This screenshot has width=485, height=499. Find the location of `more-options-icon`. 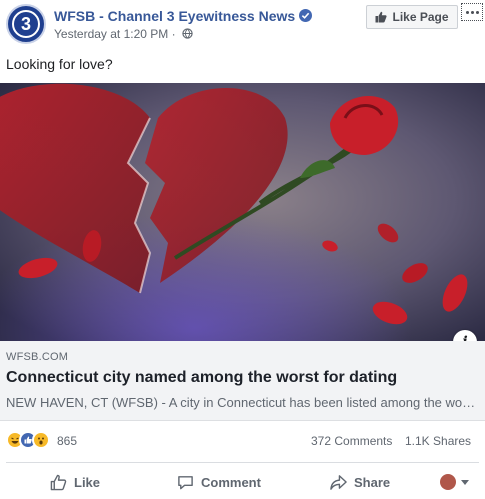

more-options-icon is located at coordinates (472, 12).